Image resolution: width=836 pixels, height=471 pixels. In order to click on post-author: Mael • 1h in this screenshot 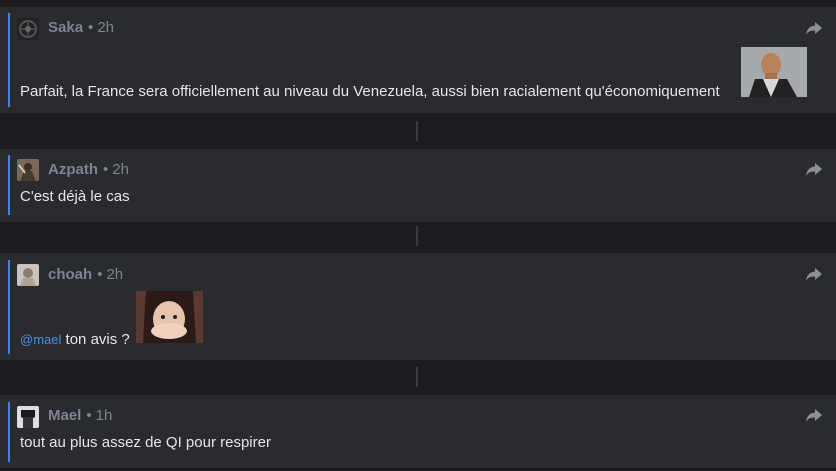, I will do `click(80, 415)`.